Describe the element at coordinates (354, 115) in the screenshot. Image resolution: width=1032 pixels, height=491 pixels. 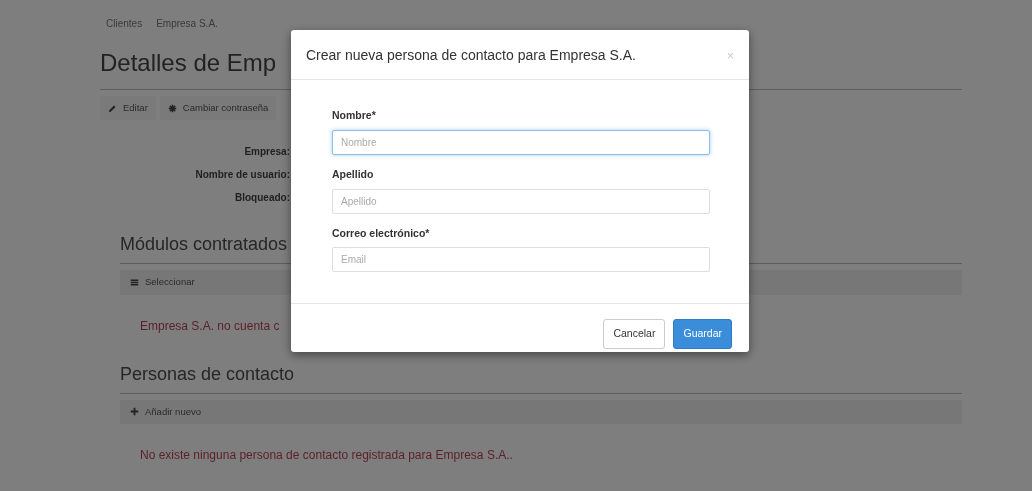
I see `field-label: Nombre*` at that location.